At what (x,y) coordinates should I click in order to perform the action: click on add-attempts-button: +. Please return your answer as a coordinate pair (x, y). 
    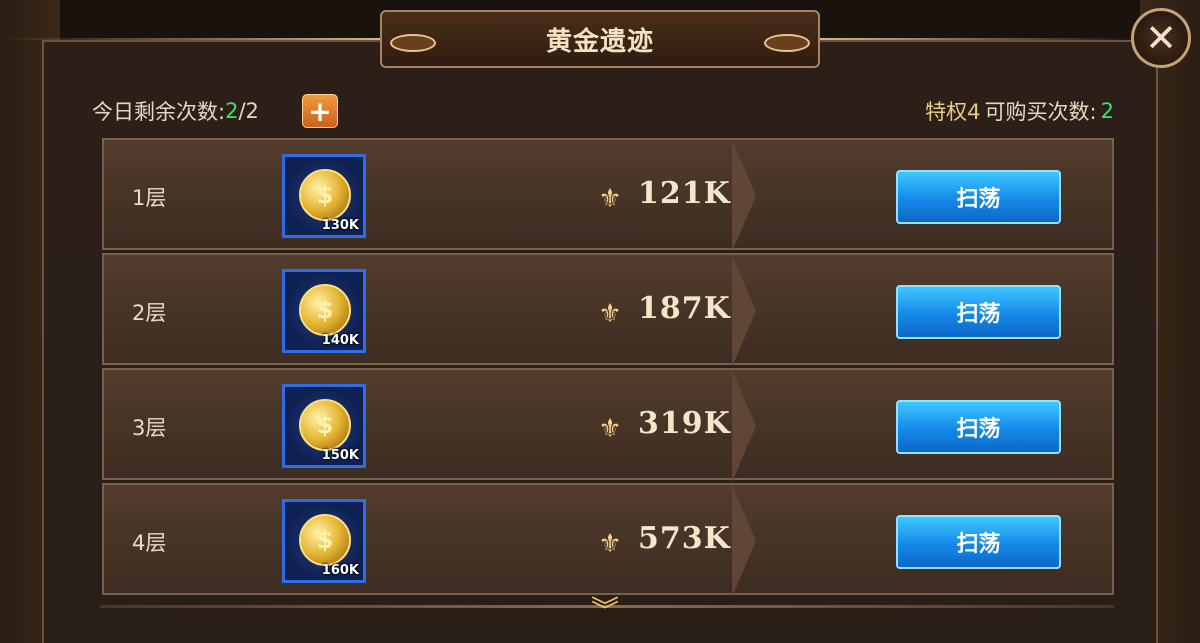
    Looking at the image, I should click on (320, 111).